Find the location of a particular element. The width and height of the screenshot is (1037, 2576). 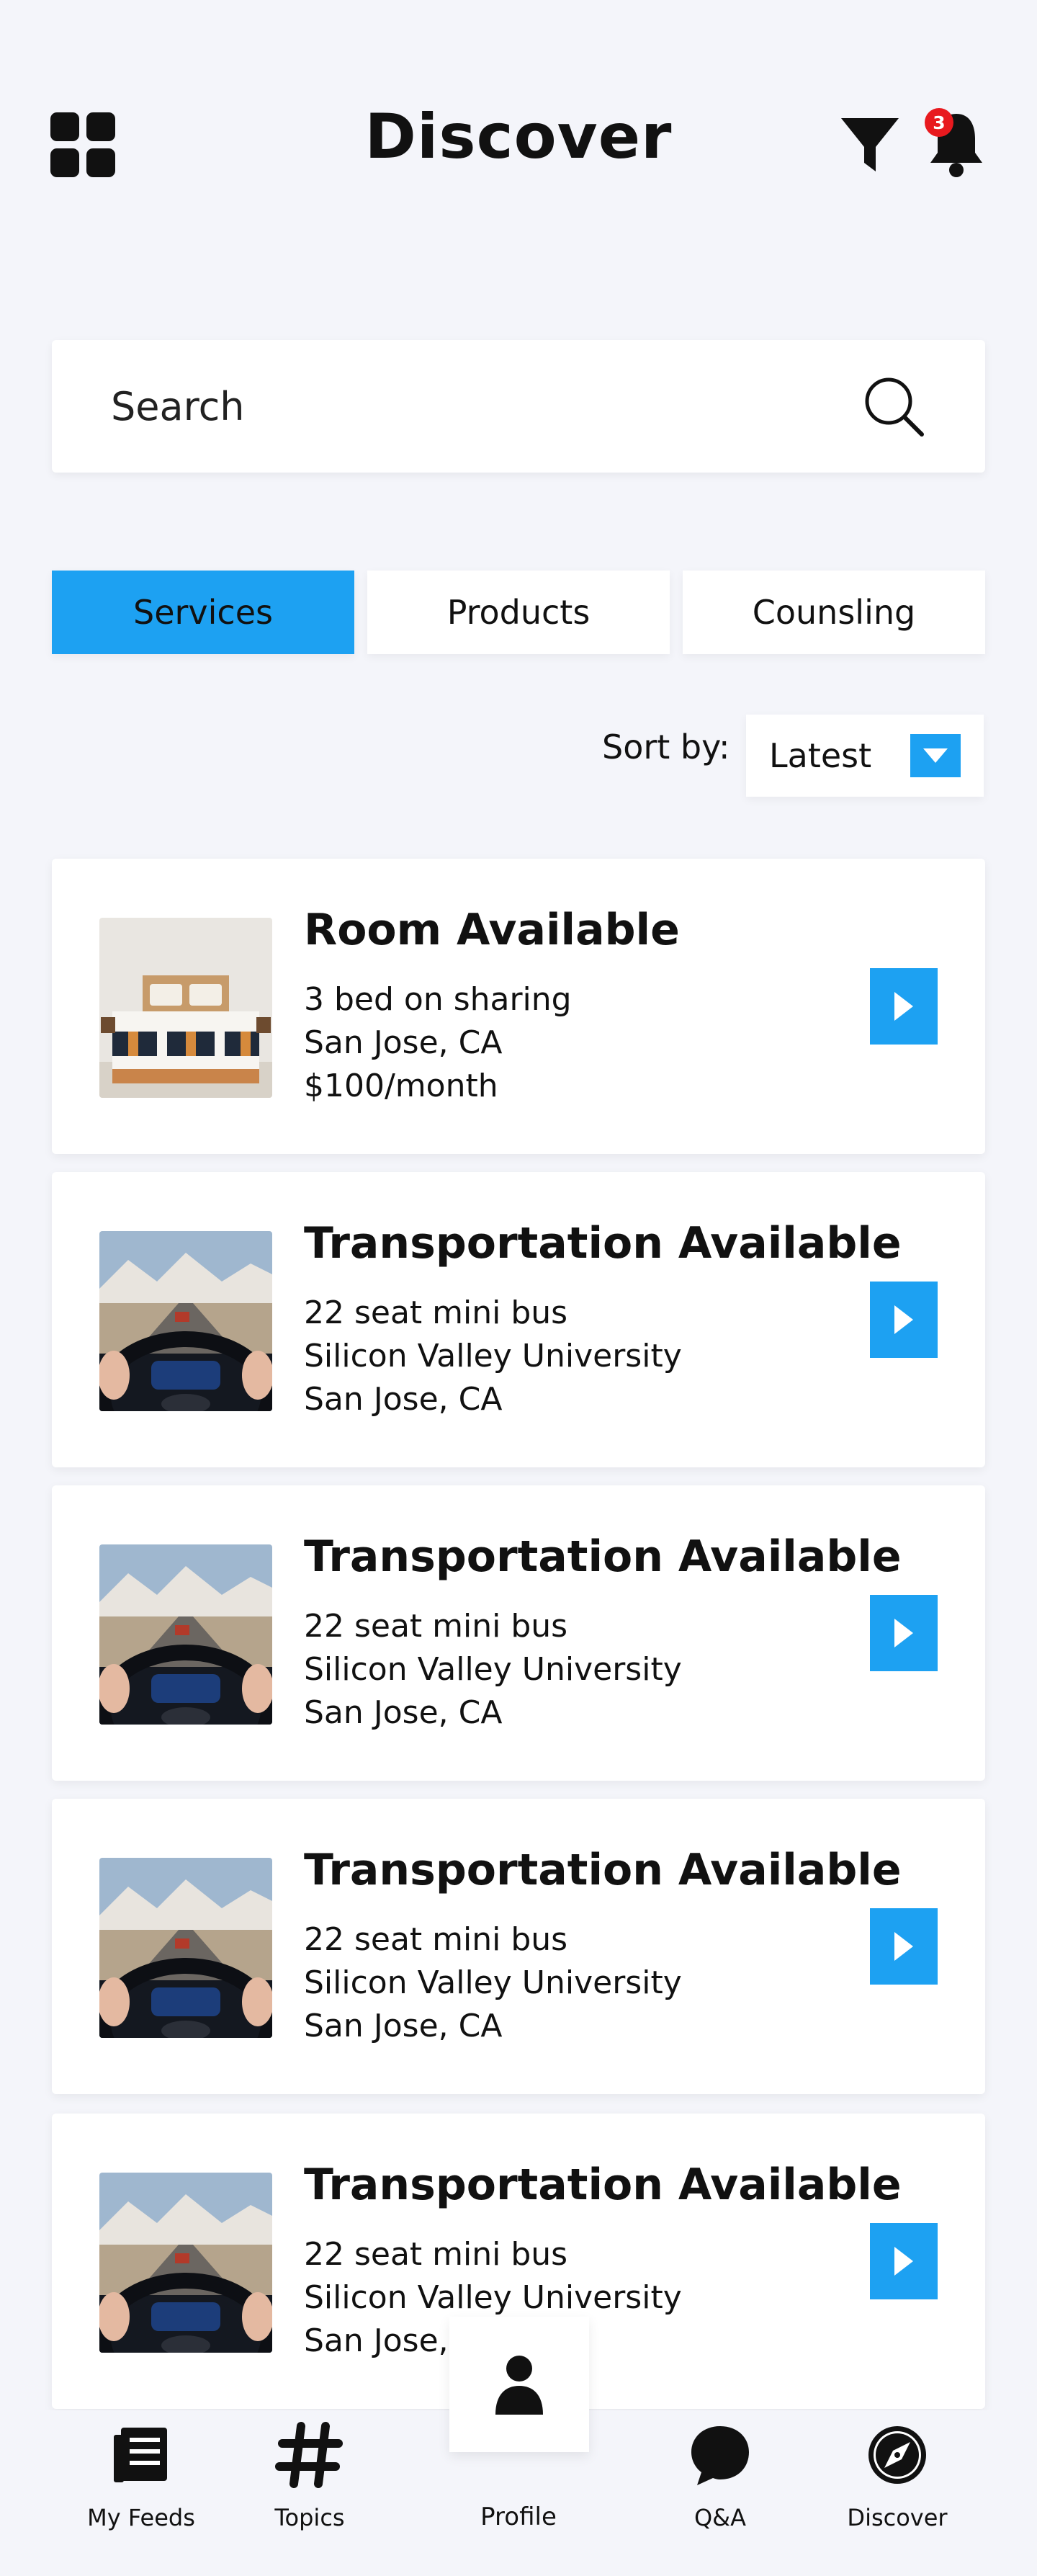

tab-services: Services is located at coordinates (203, 612).